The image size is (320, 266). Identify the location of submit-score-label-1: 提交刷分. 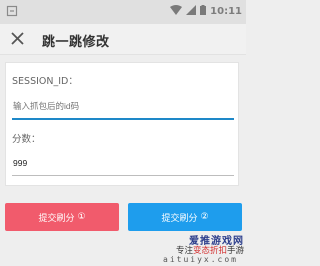
(56, 218).